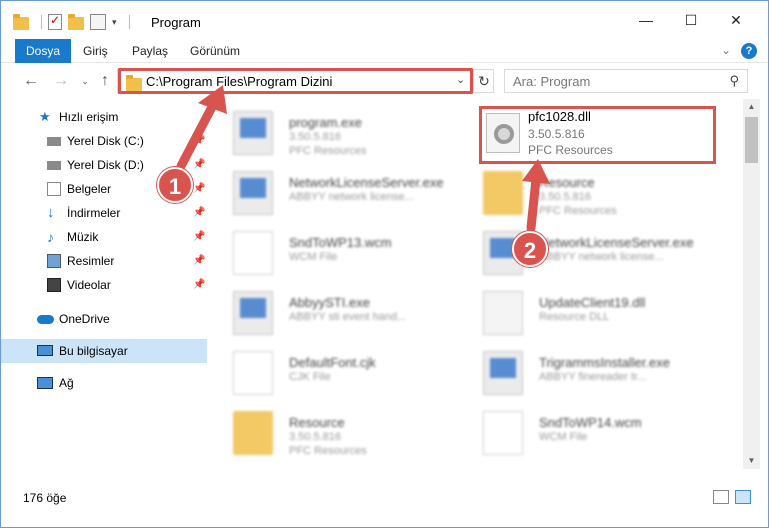 The height and width of the screenshot is (528, 769). What do you see at coordinates (310, 377) in the screenshot?
I see `file-type: CJK File` at bounding box center [310, 377].